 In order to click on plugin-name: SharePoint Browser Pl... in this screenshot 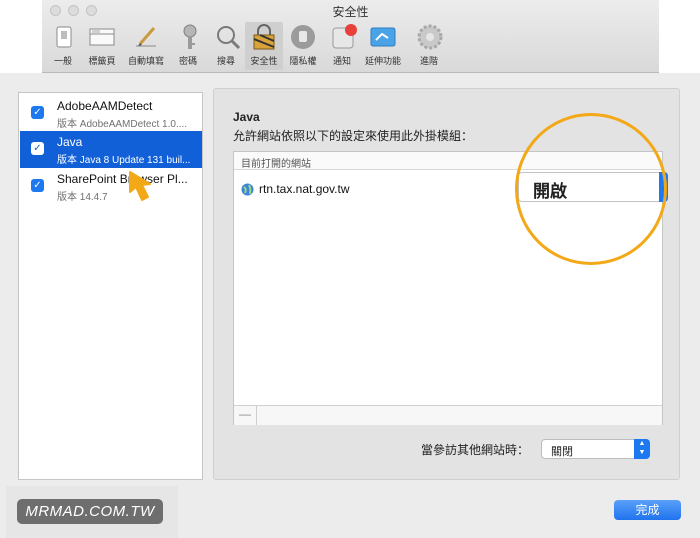, I will do `click(122, 179)`.